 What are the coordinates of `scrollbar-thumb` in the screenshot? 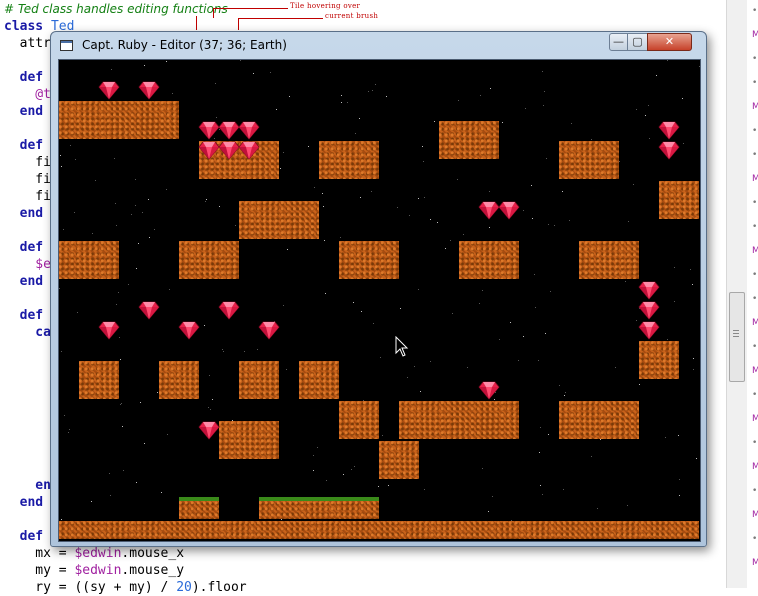 It's located at (737, 337).